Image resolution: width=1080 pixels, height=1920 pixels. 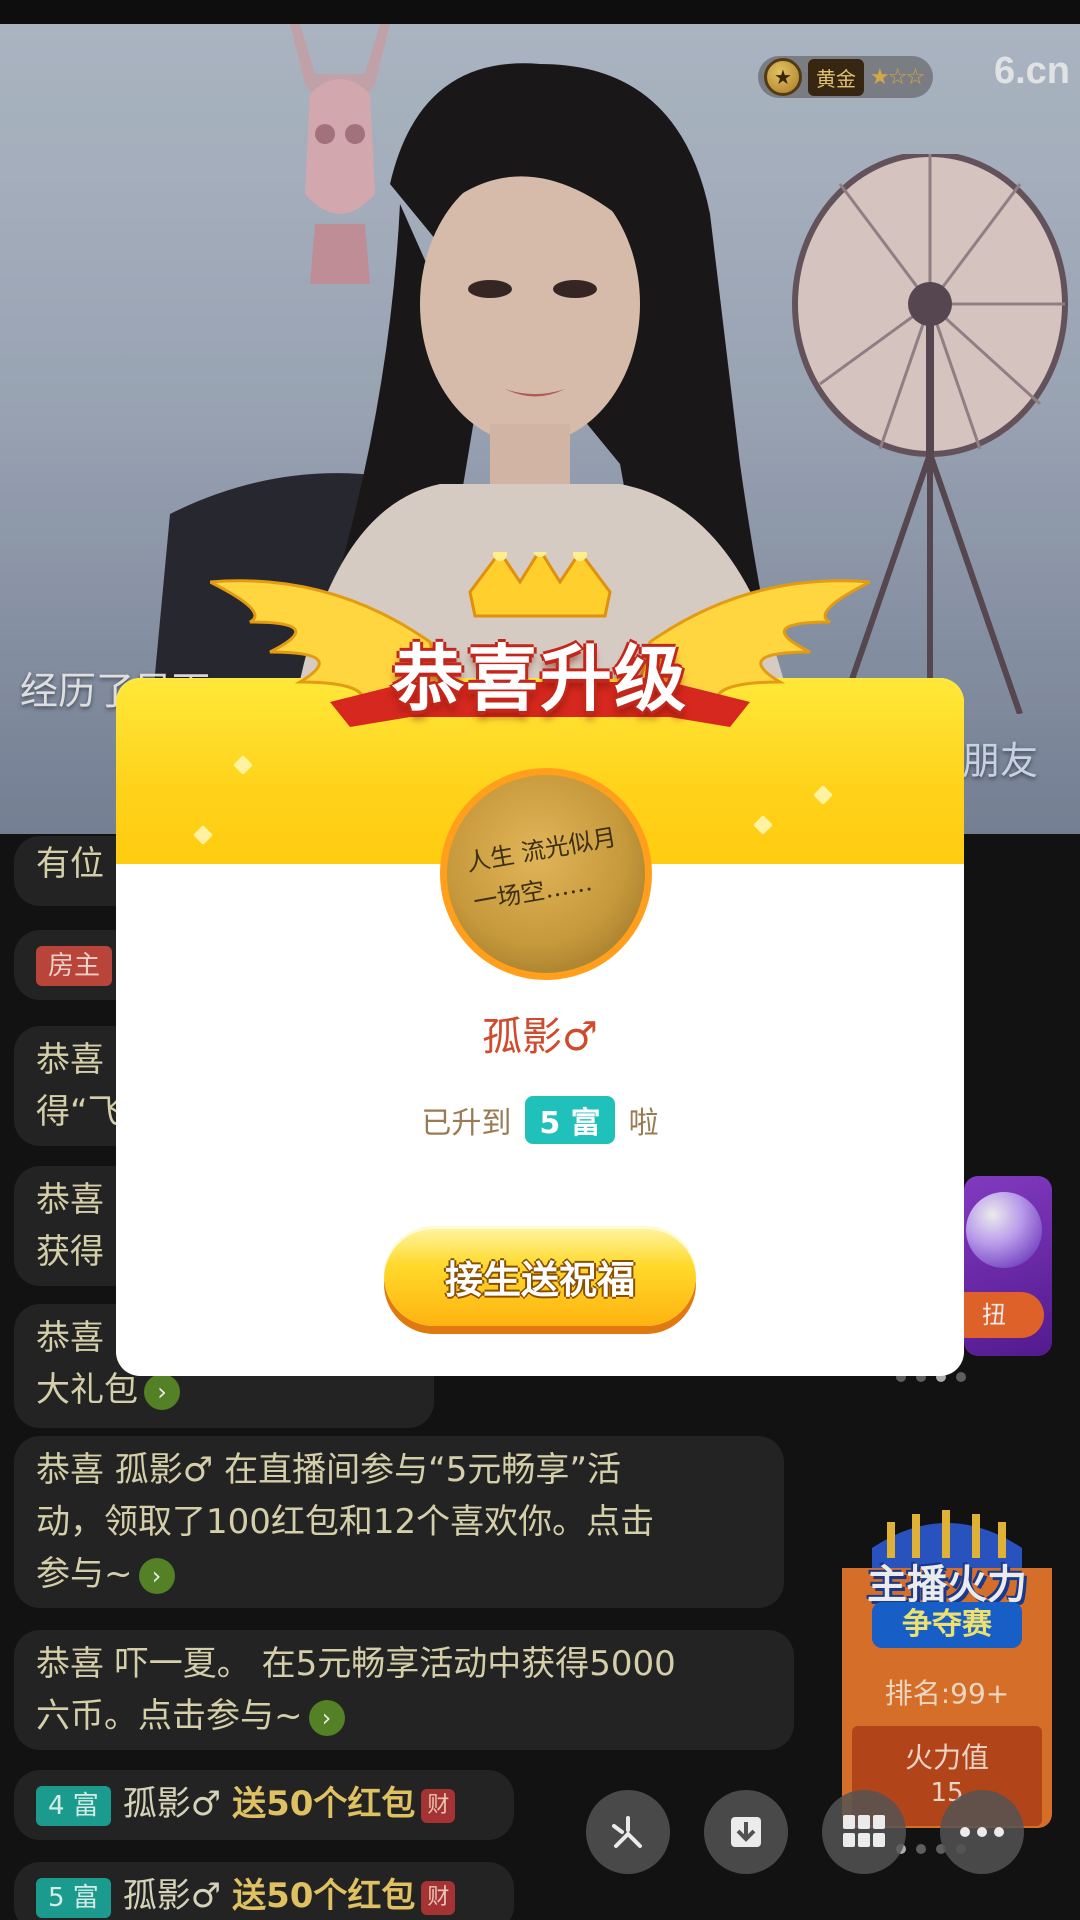 What do you see at coordinates (643, 1123) in the screenshot?
I see `upgrade-suffix: 啦` at bounding box center [643, 1123].